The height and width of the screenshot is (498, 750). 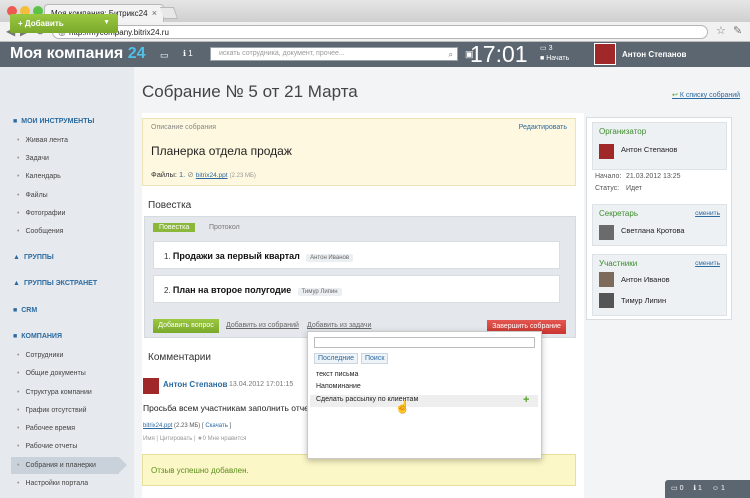 I want to click on change-secretary-link: сменить, so click(x=707, y=213).